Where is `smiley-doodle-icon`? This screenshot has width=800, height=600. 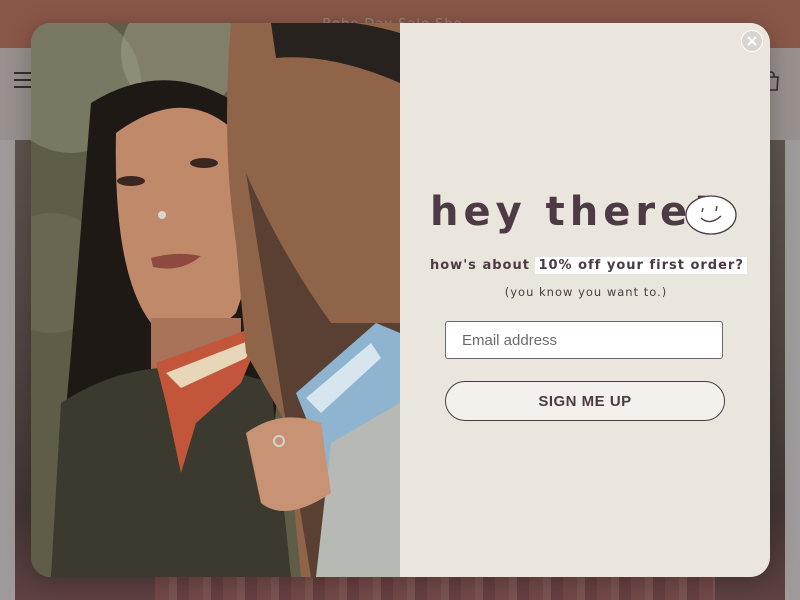
smiley-doodle-icon is located at coordinates (711, 215).